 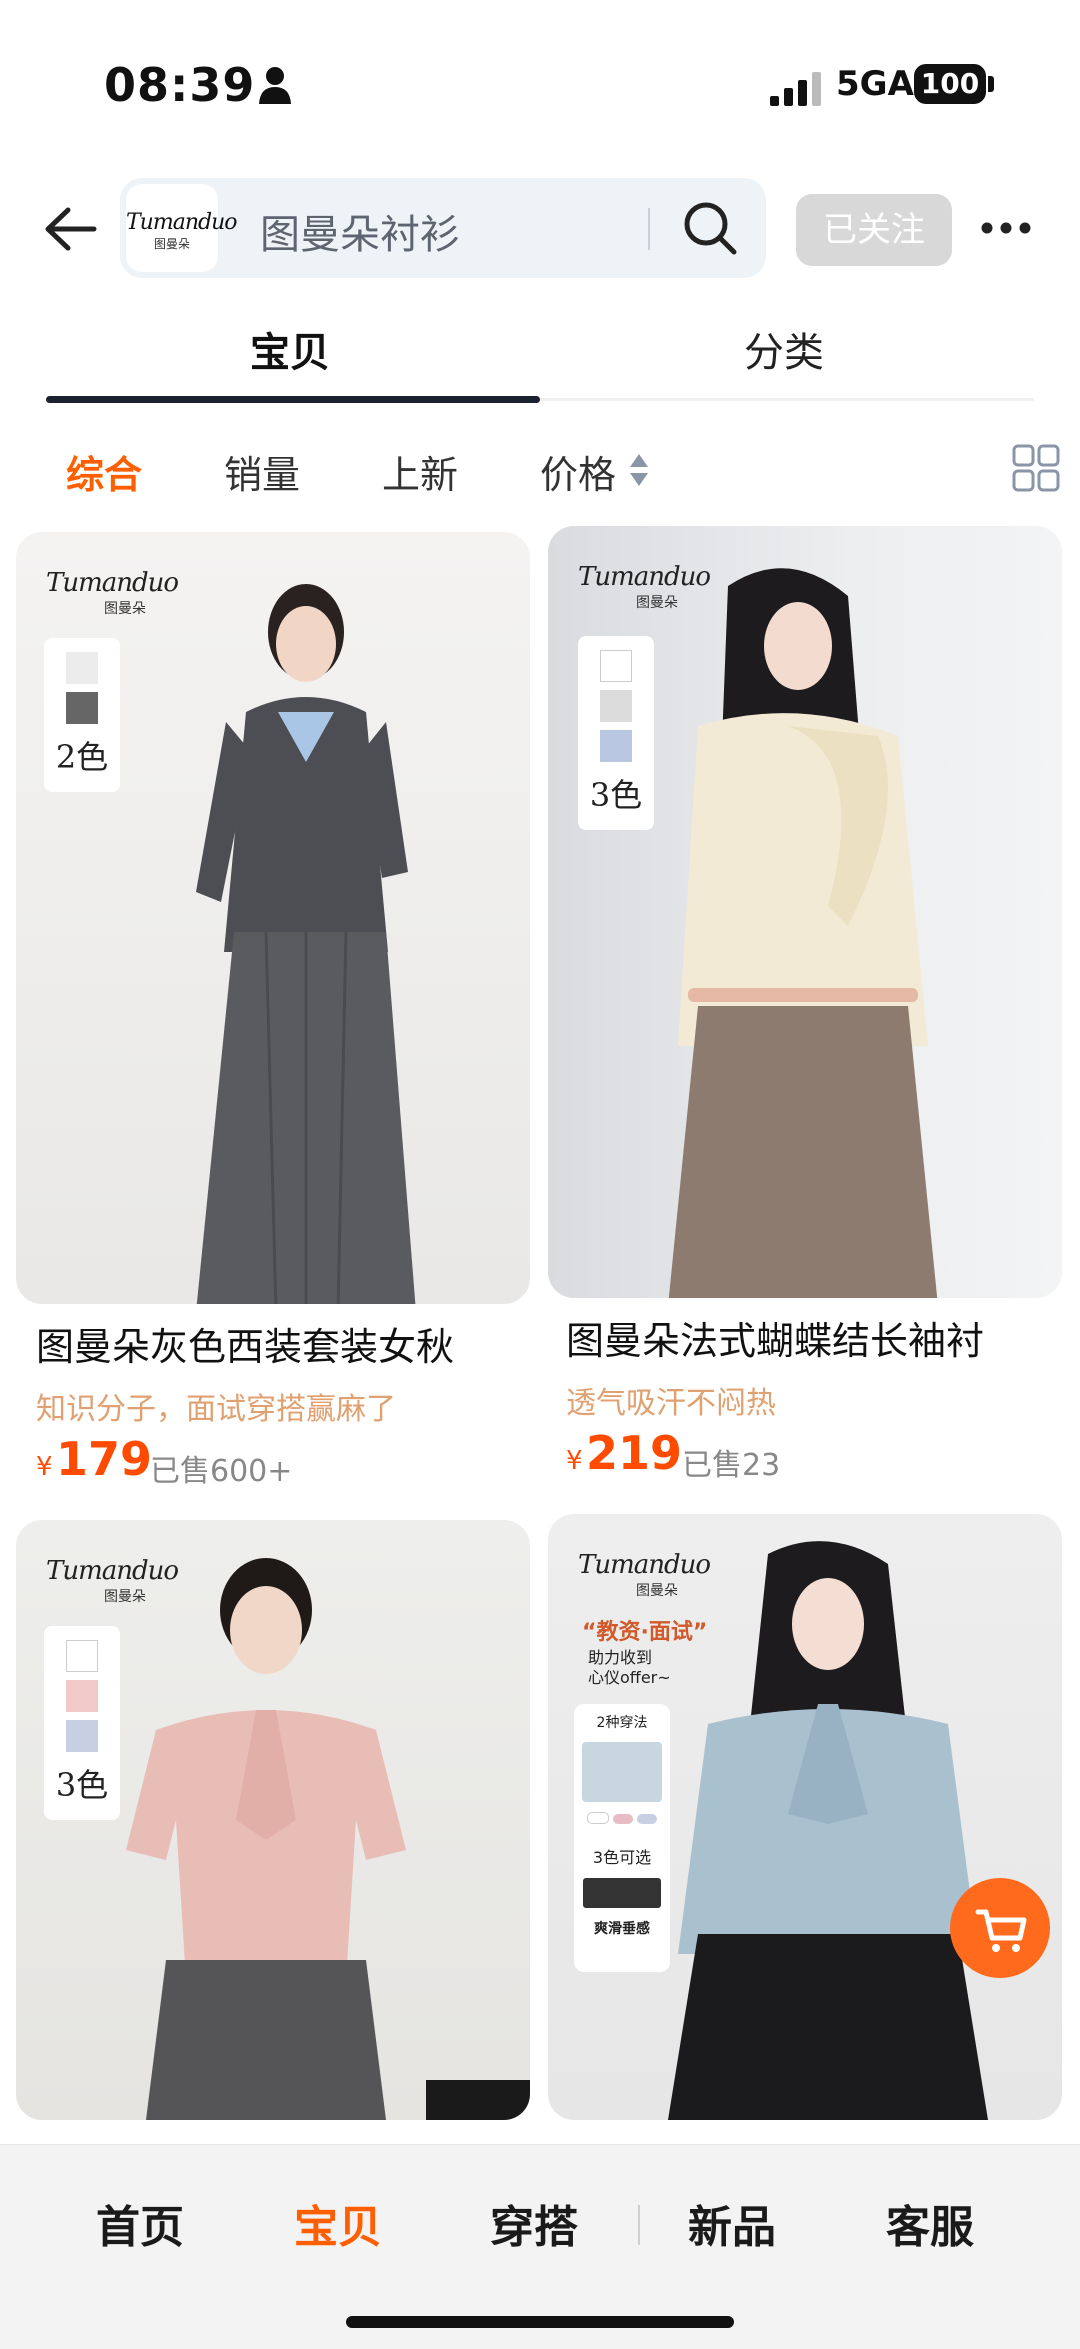 I want to click on sort-arrows-icon, so click(x=639, y=470).